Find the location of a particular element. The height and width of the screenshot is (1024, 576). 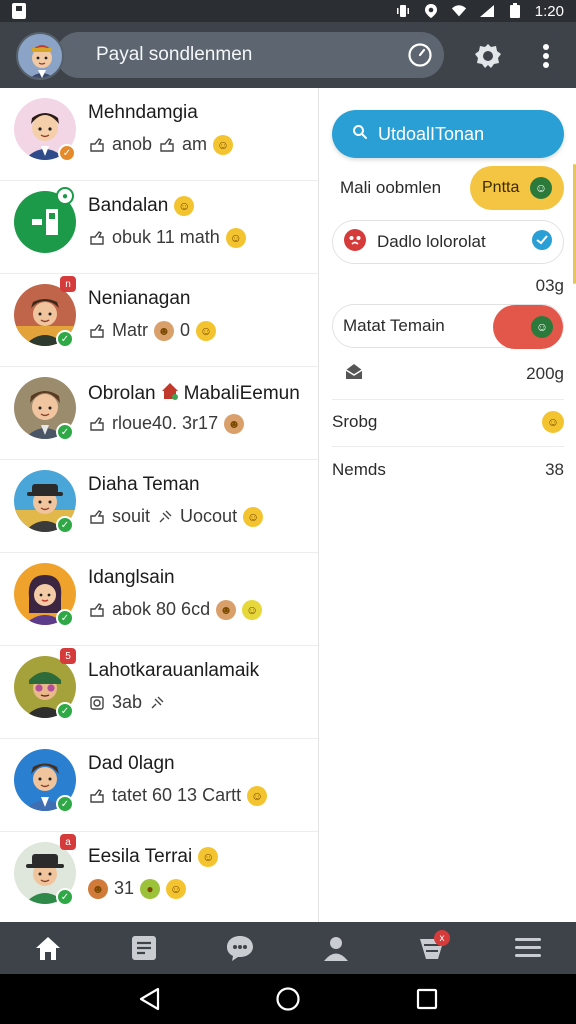

menu-icon is located at coordinates (528, 948).